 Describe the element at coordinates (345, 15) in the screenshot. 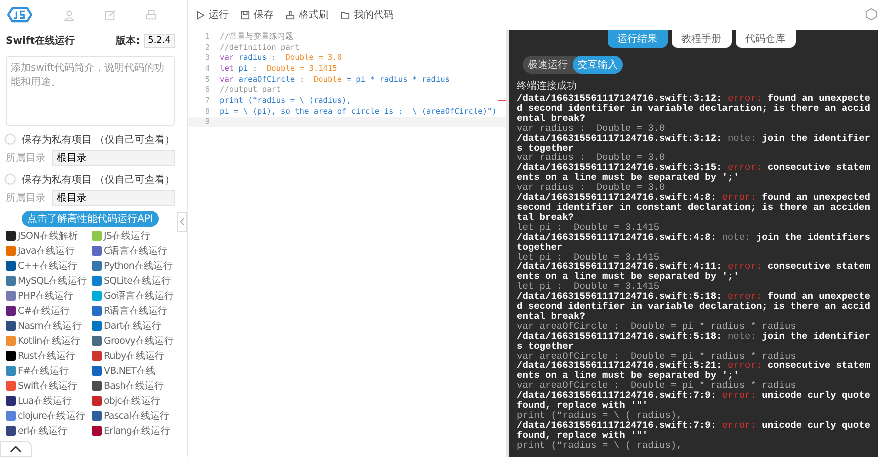

I see `folder-icon` at that location.